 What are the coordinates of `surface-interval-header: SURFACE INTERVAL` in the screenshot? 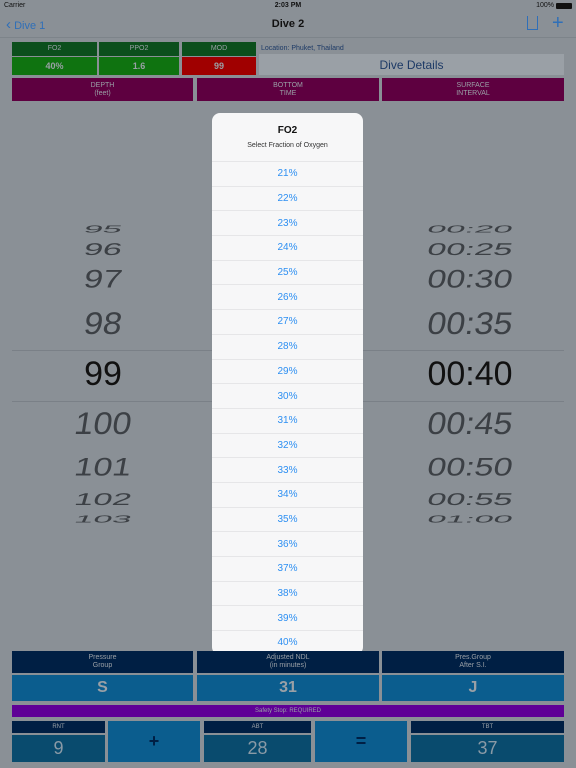 It's located at (473, 89).